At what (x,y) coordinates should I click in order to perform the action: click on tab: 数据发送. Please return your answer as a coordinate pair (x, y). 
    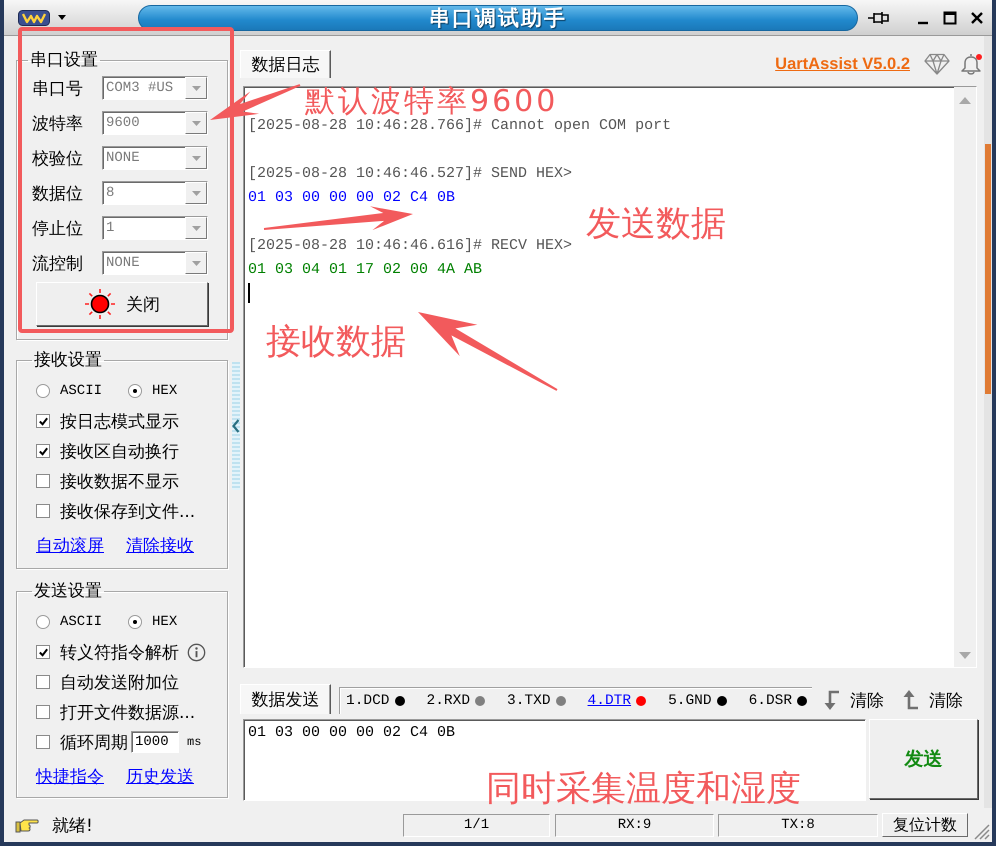
    Looking at the image, I should click on (285, 699).